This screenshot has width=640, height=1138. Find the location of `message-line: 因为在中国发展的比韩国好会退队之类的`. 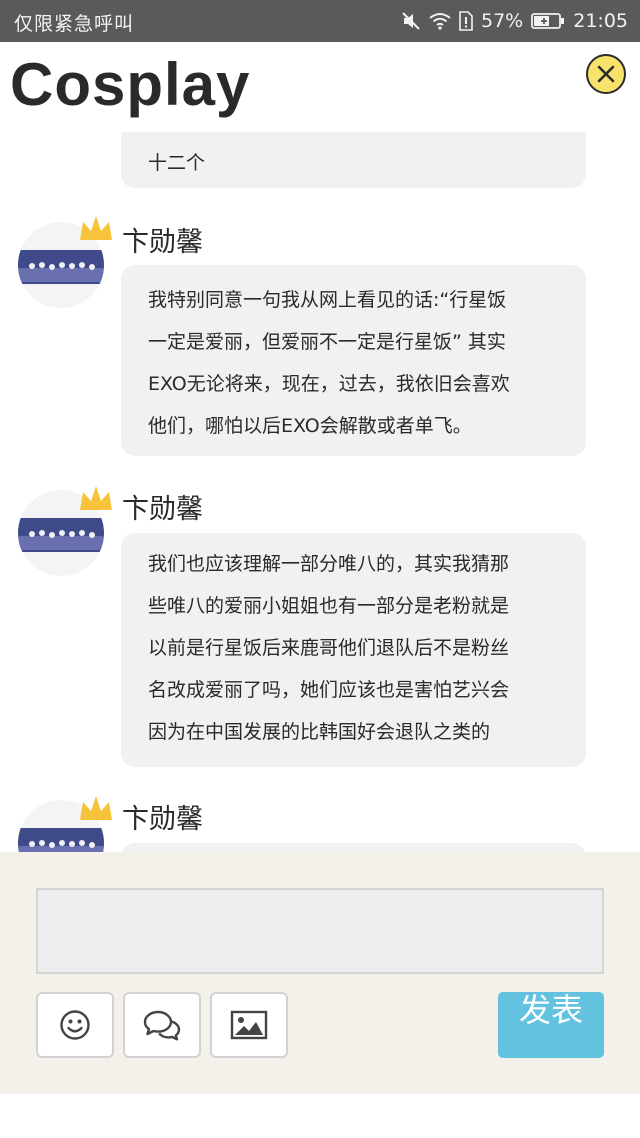

message-line: 因为在中国发展的比韩国好会退队之类的 is located at coordinates (319, 732).